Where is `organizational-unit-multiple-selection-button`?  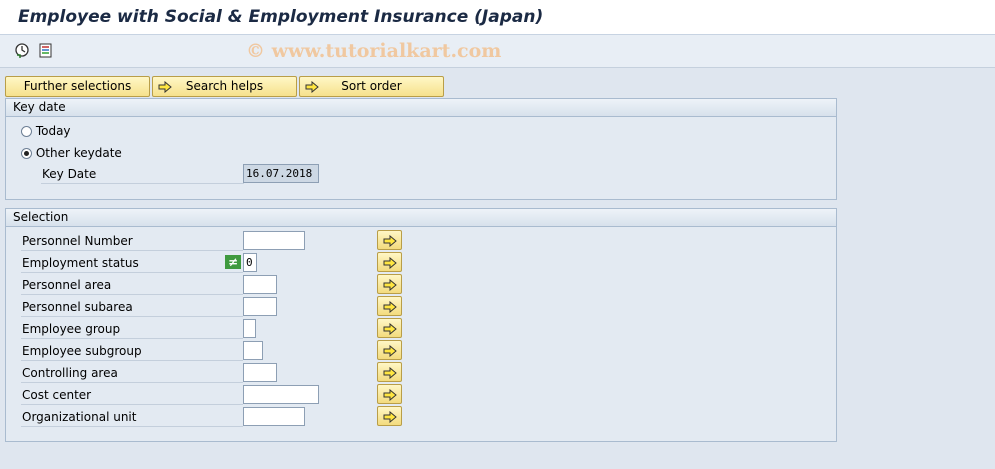 organizational-unit-multiple-selection-button is located at coordinates (389, 416).